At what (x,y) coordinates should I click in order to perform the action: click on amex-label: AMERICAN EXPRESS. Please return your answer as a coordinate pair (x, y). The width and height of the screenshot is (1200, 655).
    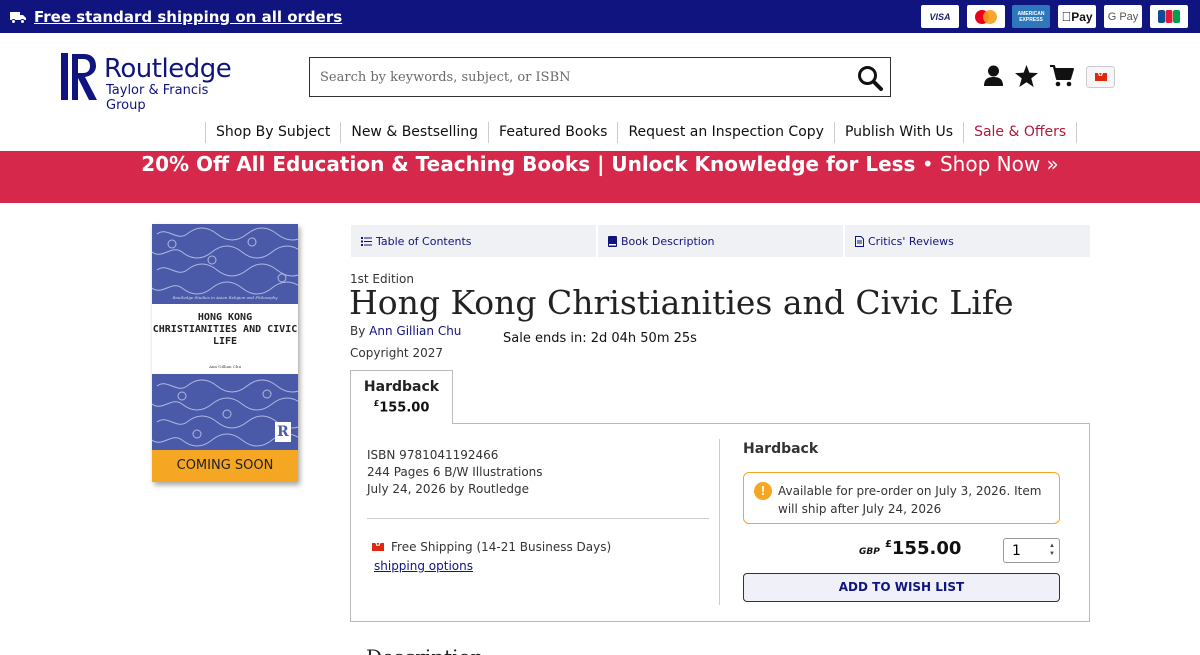
    Looking at the image, I should click on (1031, 16).